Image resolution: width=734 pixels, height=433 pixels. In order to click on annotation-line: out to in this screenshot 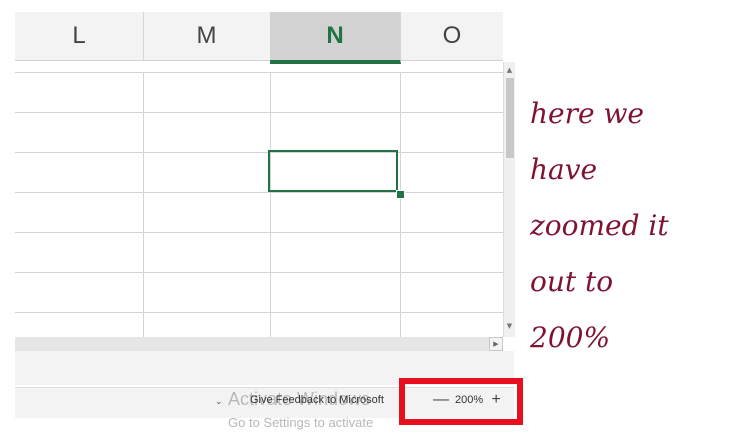, I will do `click(572, 281)`.